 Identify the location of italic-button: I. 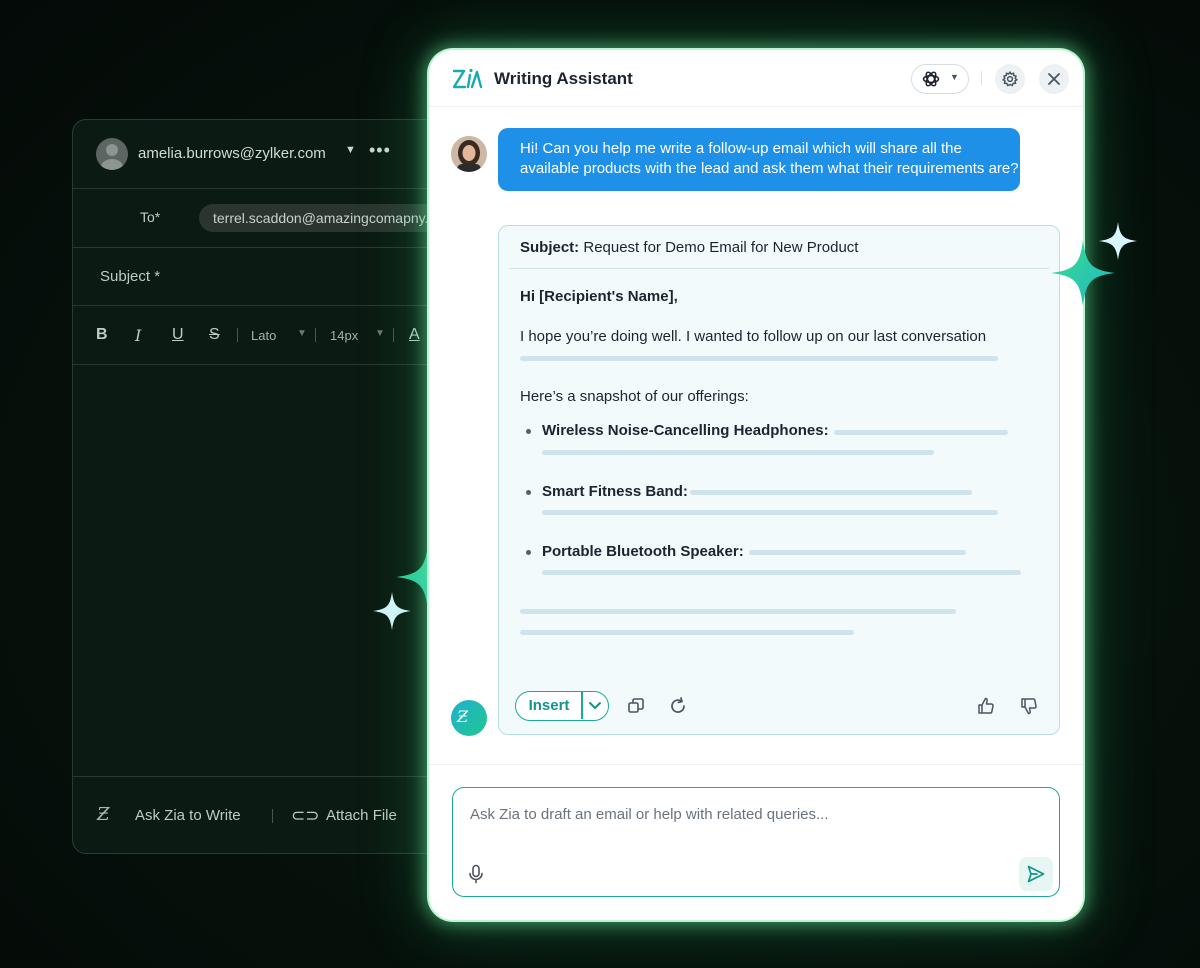
(138, 335).